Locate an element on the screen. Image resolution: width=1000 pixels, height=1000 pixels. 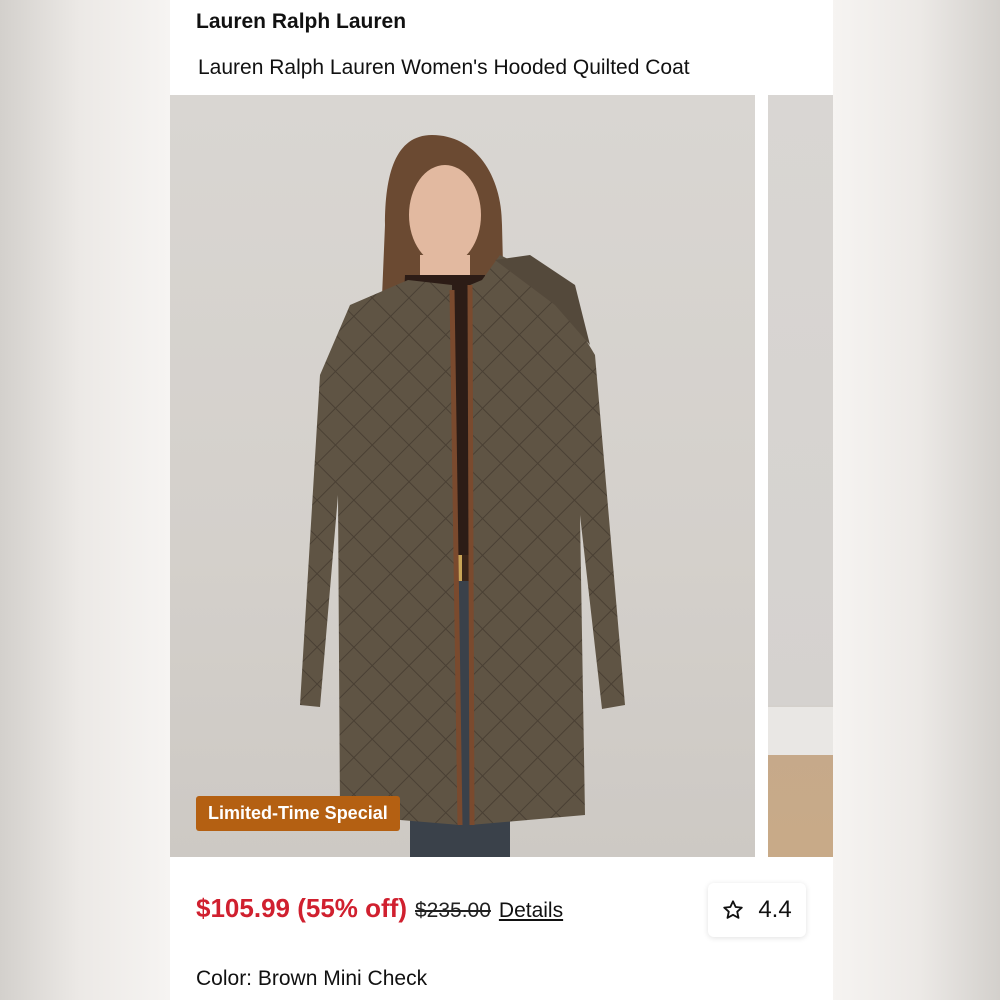
product-image-next is located at coordinates (800, 476).